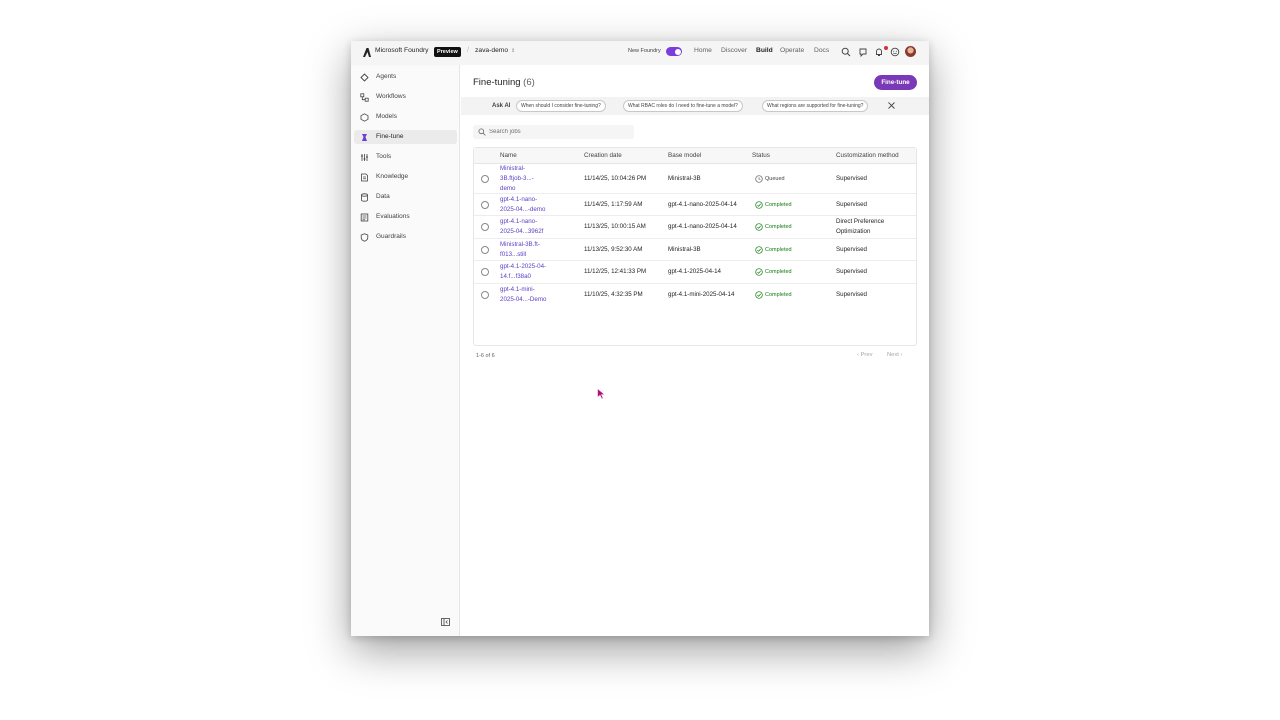 This screenshot has width=1280, height=720. Describe the element at coordinates (364, 237) in the screenshot. I see `guardrails-icon` at that location.